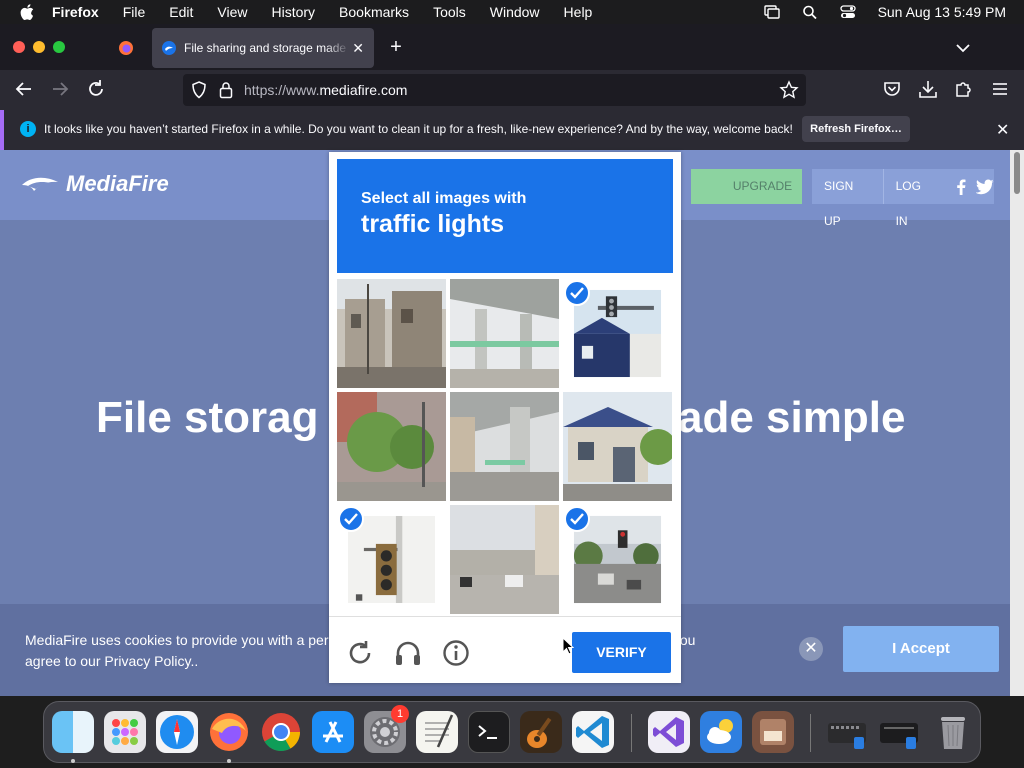 The image size is (1024, 768). Describe the element at coordinates (848, 198) in the screenshot. I see `sign-up-link: SIGN UP` at that location.